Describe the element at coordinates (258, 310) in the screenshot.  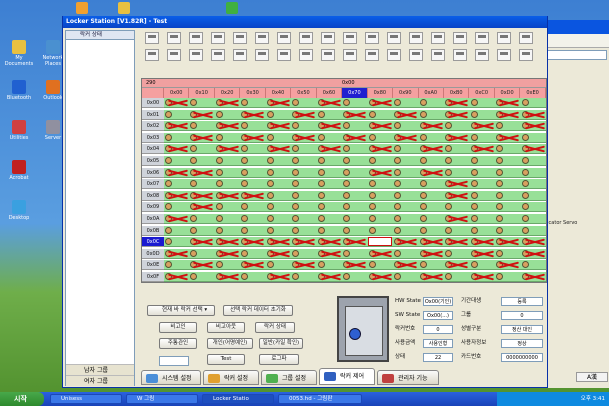
I see `init-data-button: 선택 락커 데이터 초기화` at that location.